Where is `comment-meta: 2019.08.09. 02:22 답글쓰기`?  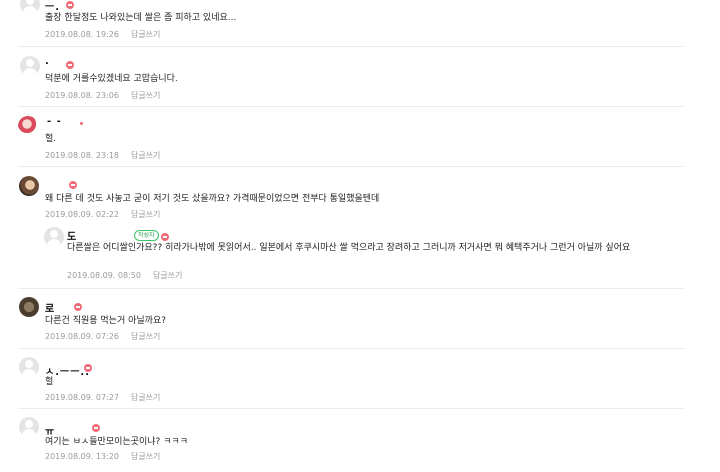 comment-meta: 2019.08.09. 02:22 답글쓰기 is located at coordinates (102, 214).